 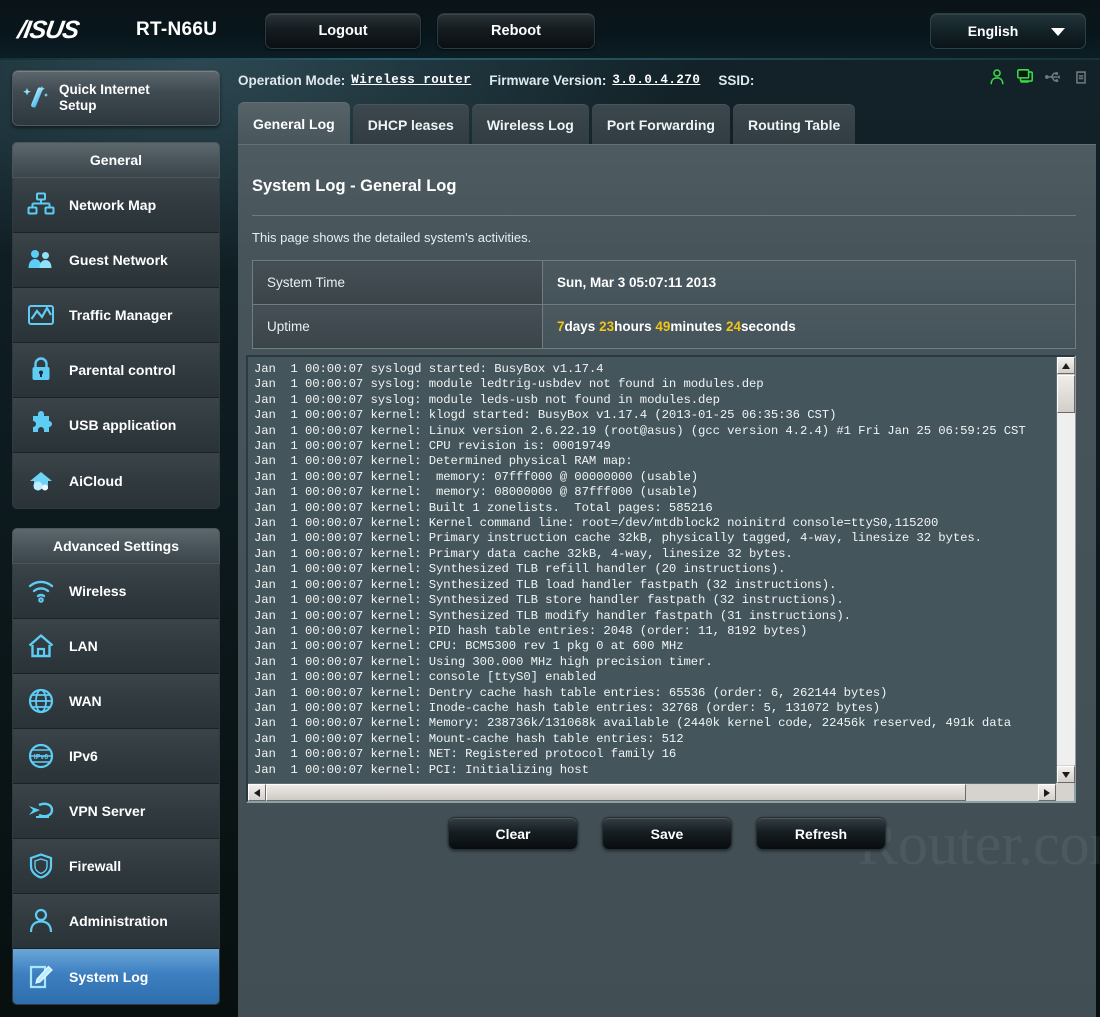 I want to click on arrow-up-icon, so click(x=1066, y=365).